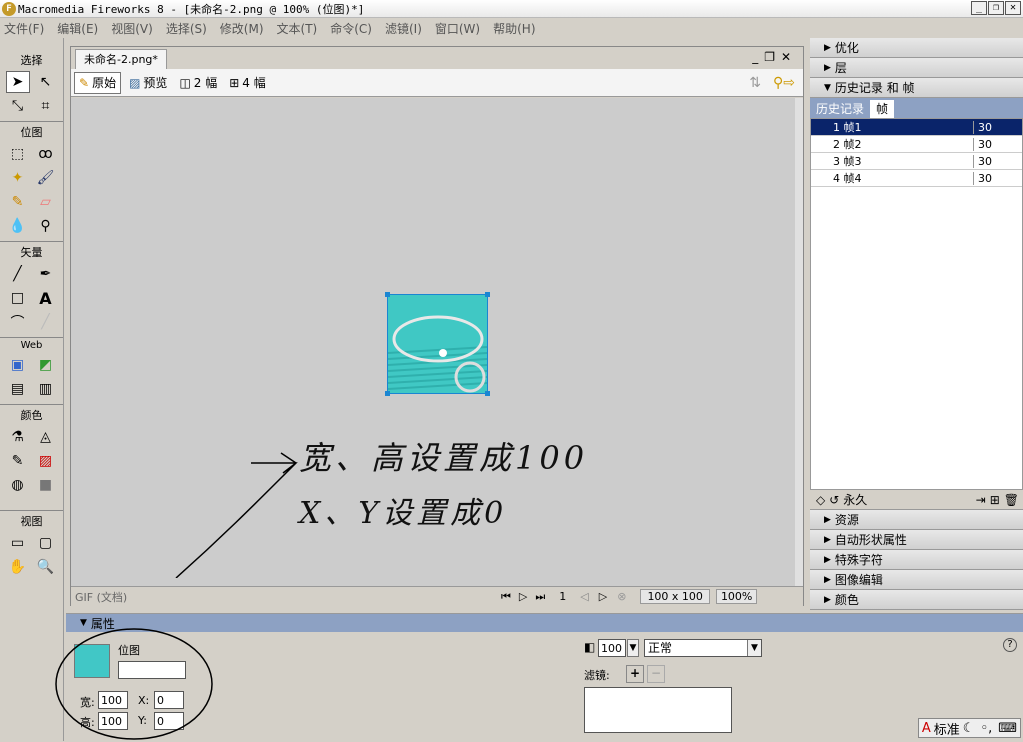 The image size is (1023, 742). Describe the element at coordinates (755, 83) in the screenshot. I see `export-icon: ⇅` at that location.